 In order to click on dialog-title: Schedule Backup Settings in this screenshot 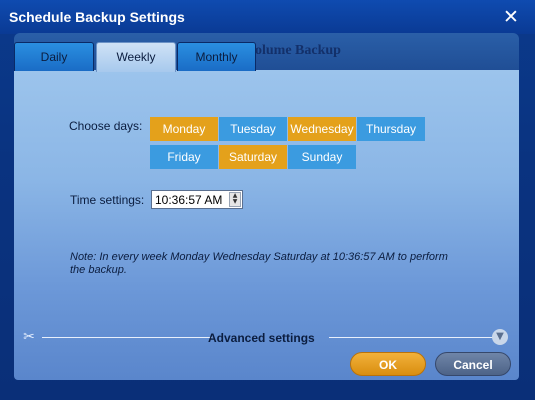, I will do `click(97, 17)`.